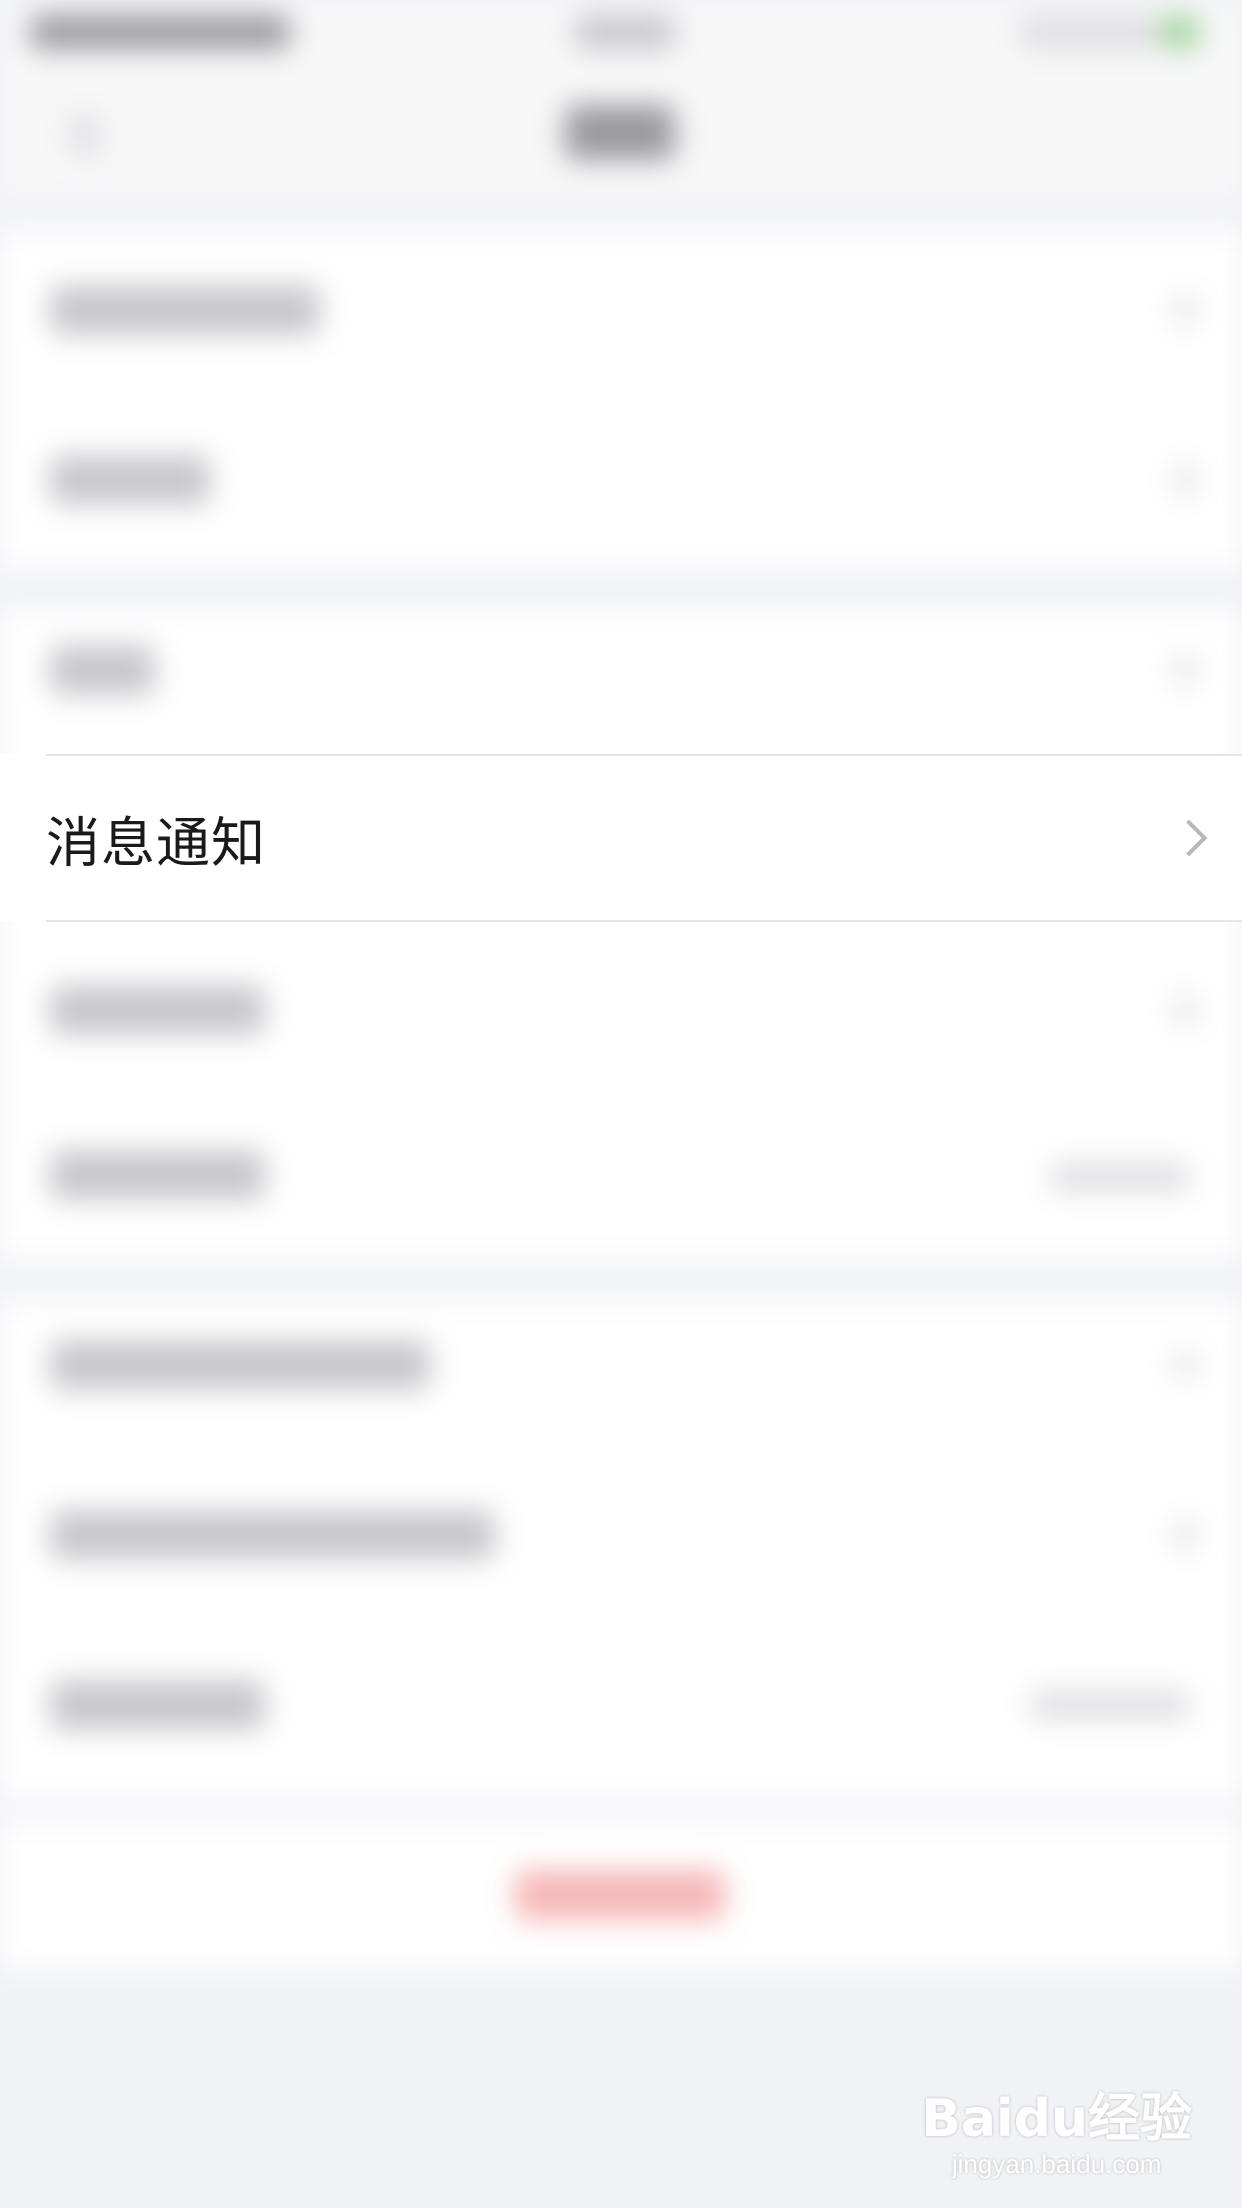  I want to click on blurred-status-right, so click(1090, 32).